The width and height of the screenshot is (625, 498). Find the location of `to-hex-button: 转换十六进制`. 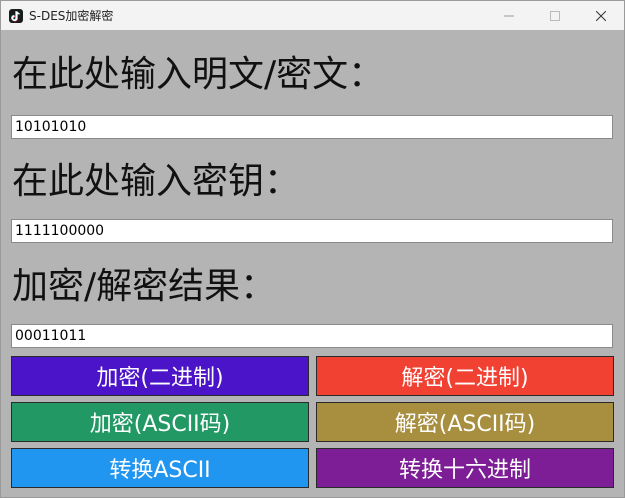

to-hex-button: 转换十六进制 is located at coordinates (465, 468).